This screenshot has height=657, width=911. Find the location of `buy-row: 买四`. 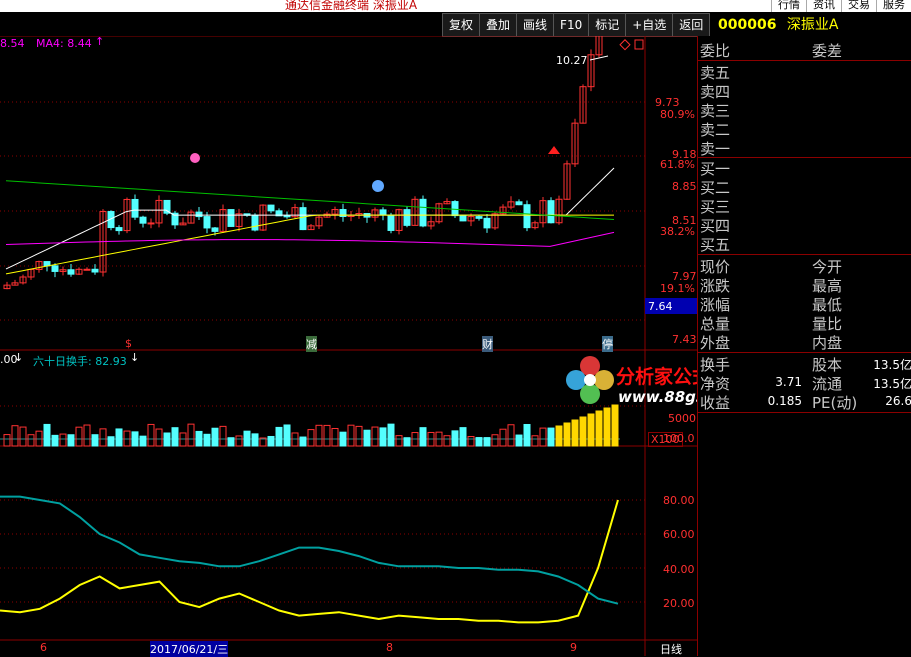

buy-row: 买四 is located at coordinates (804, 225).